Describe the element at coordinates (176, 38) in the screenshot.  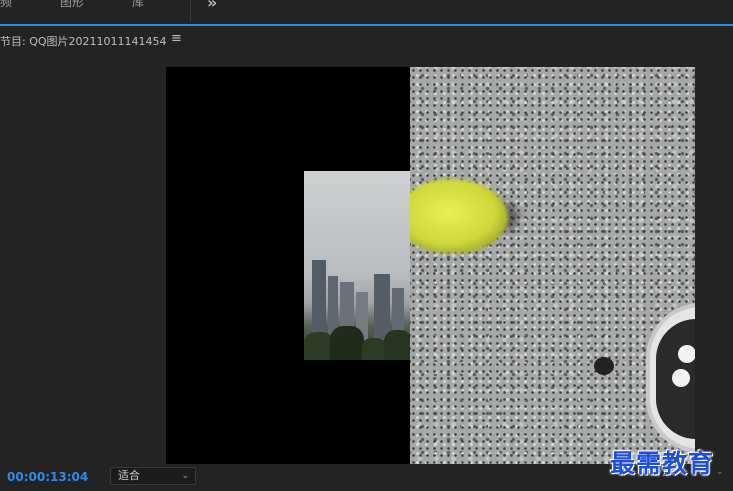
I see `panel-menu-icon: ≡` at that location.